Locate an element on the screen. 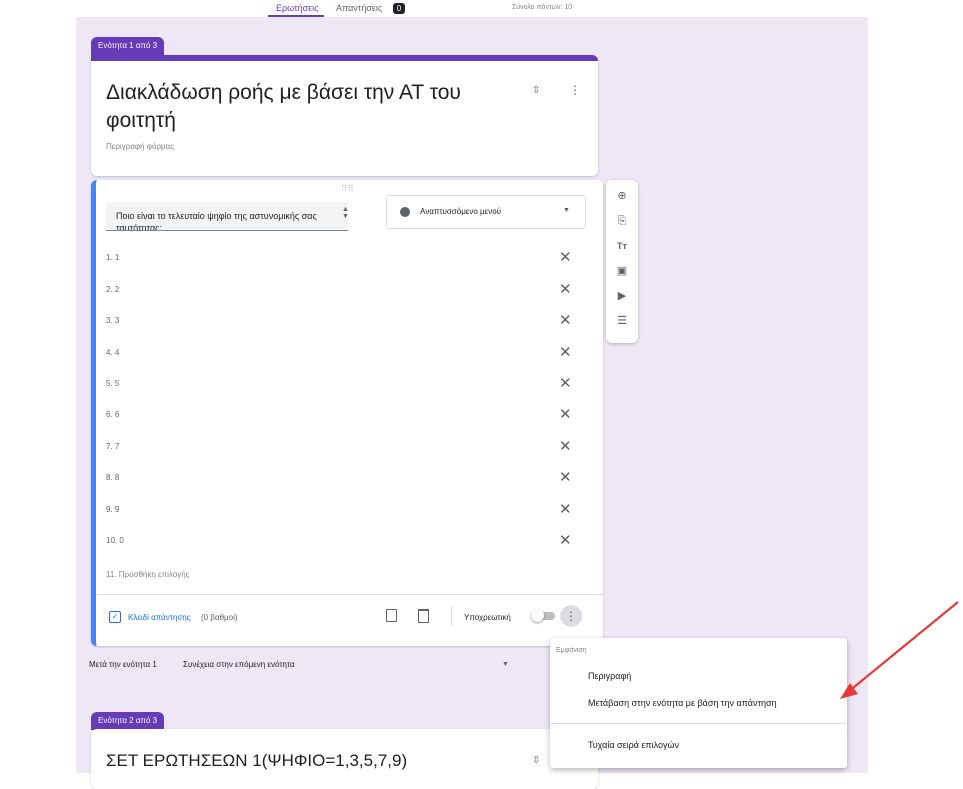 This screenshot has height=789, width=963. annotation-arrow is located at coordinates (899, 650).